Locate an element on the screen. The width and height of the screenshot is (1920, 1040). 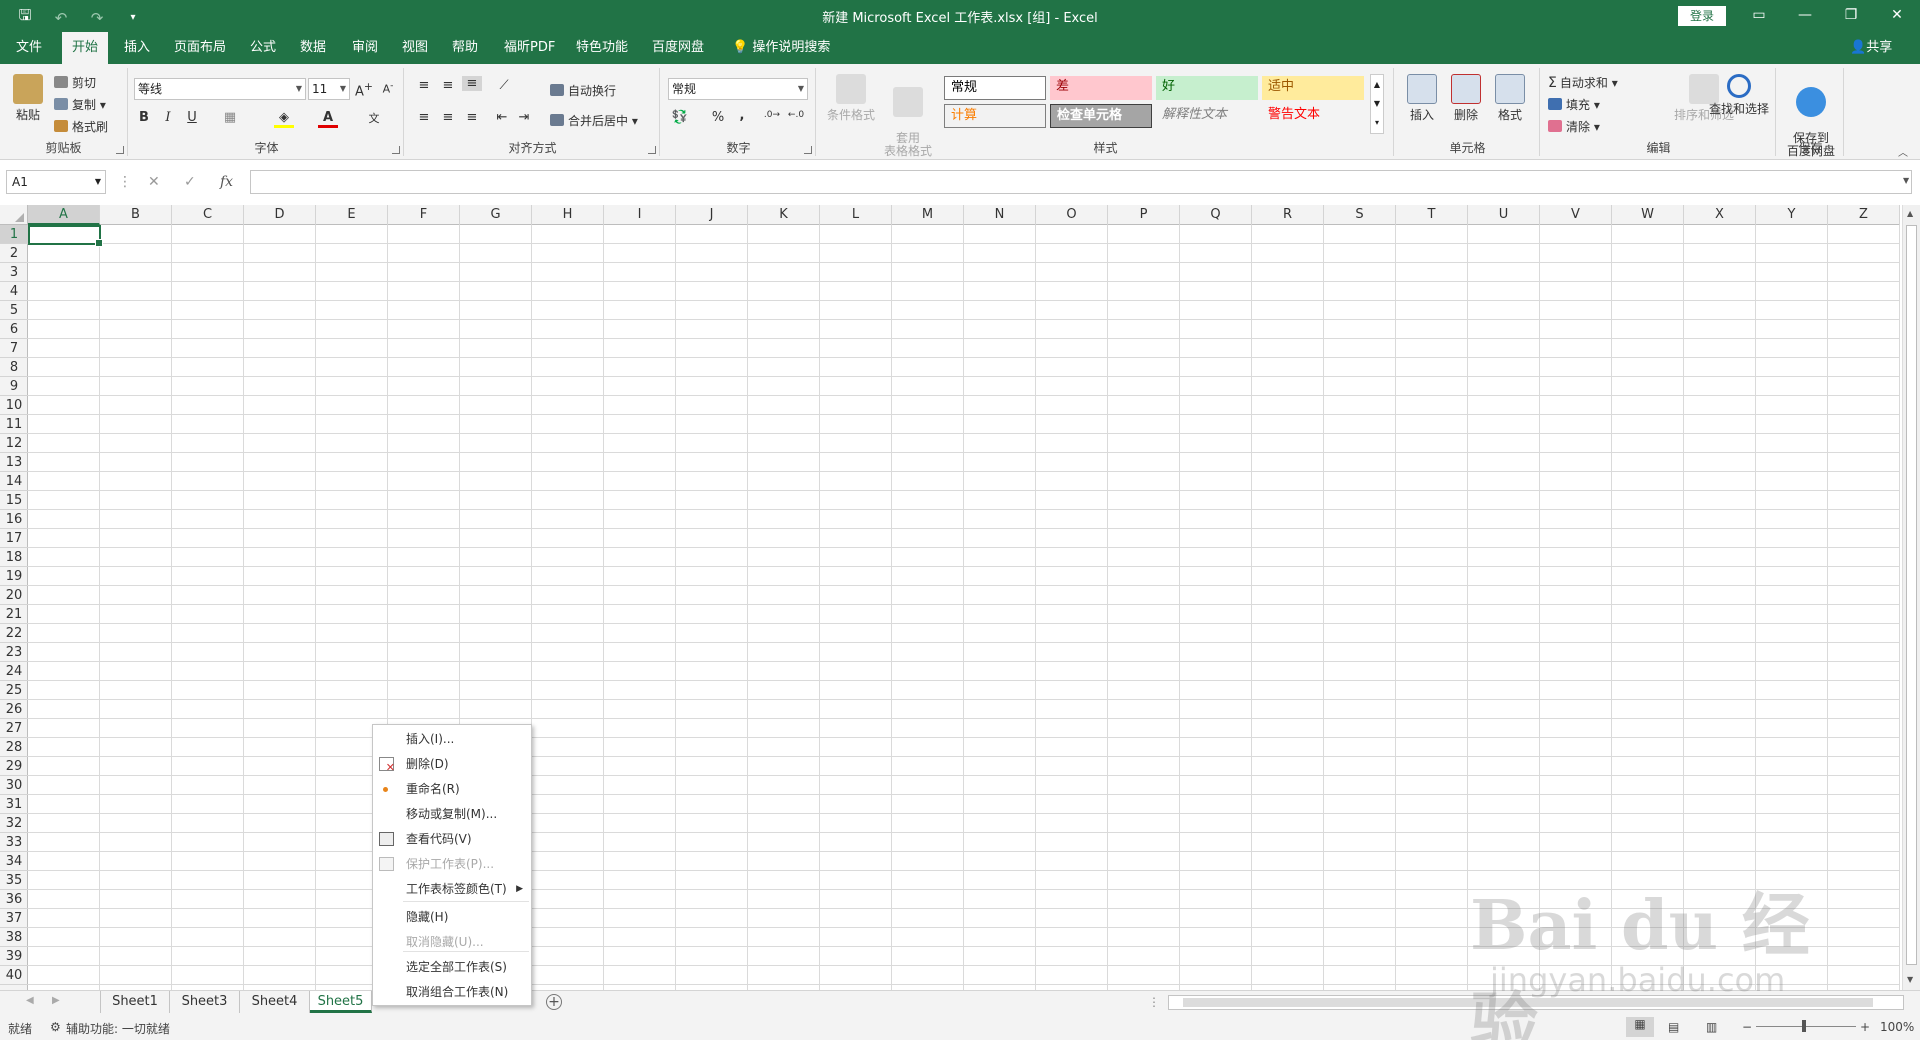
row-header: 17 is located at coordinates (14, 538).